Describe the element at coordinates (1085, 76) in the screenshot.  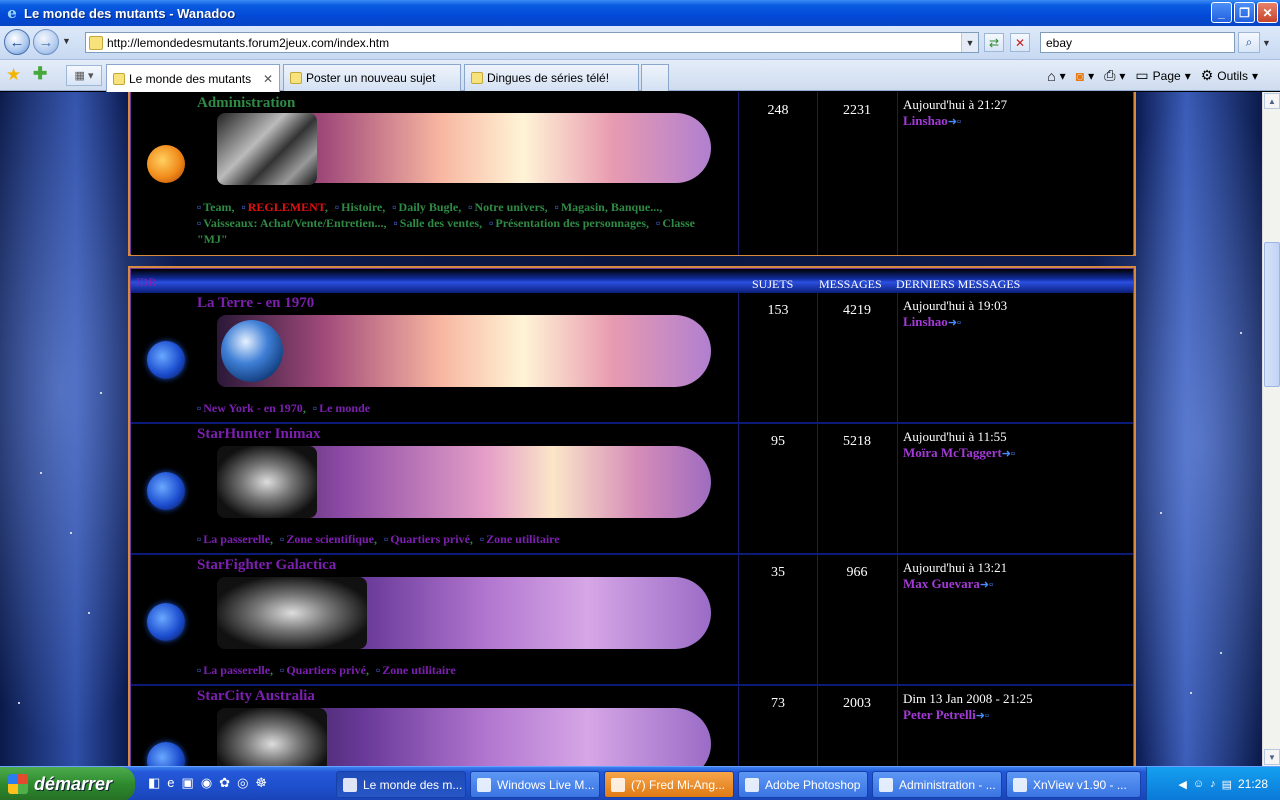
I see `feeds-button: ◙ ▾` at that location.